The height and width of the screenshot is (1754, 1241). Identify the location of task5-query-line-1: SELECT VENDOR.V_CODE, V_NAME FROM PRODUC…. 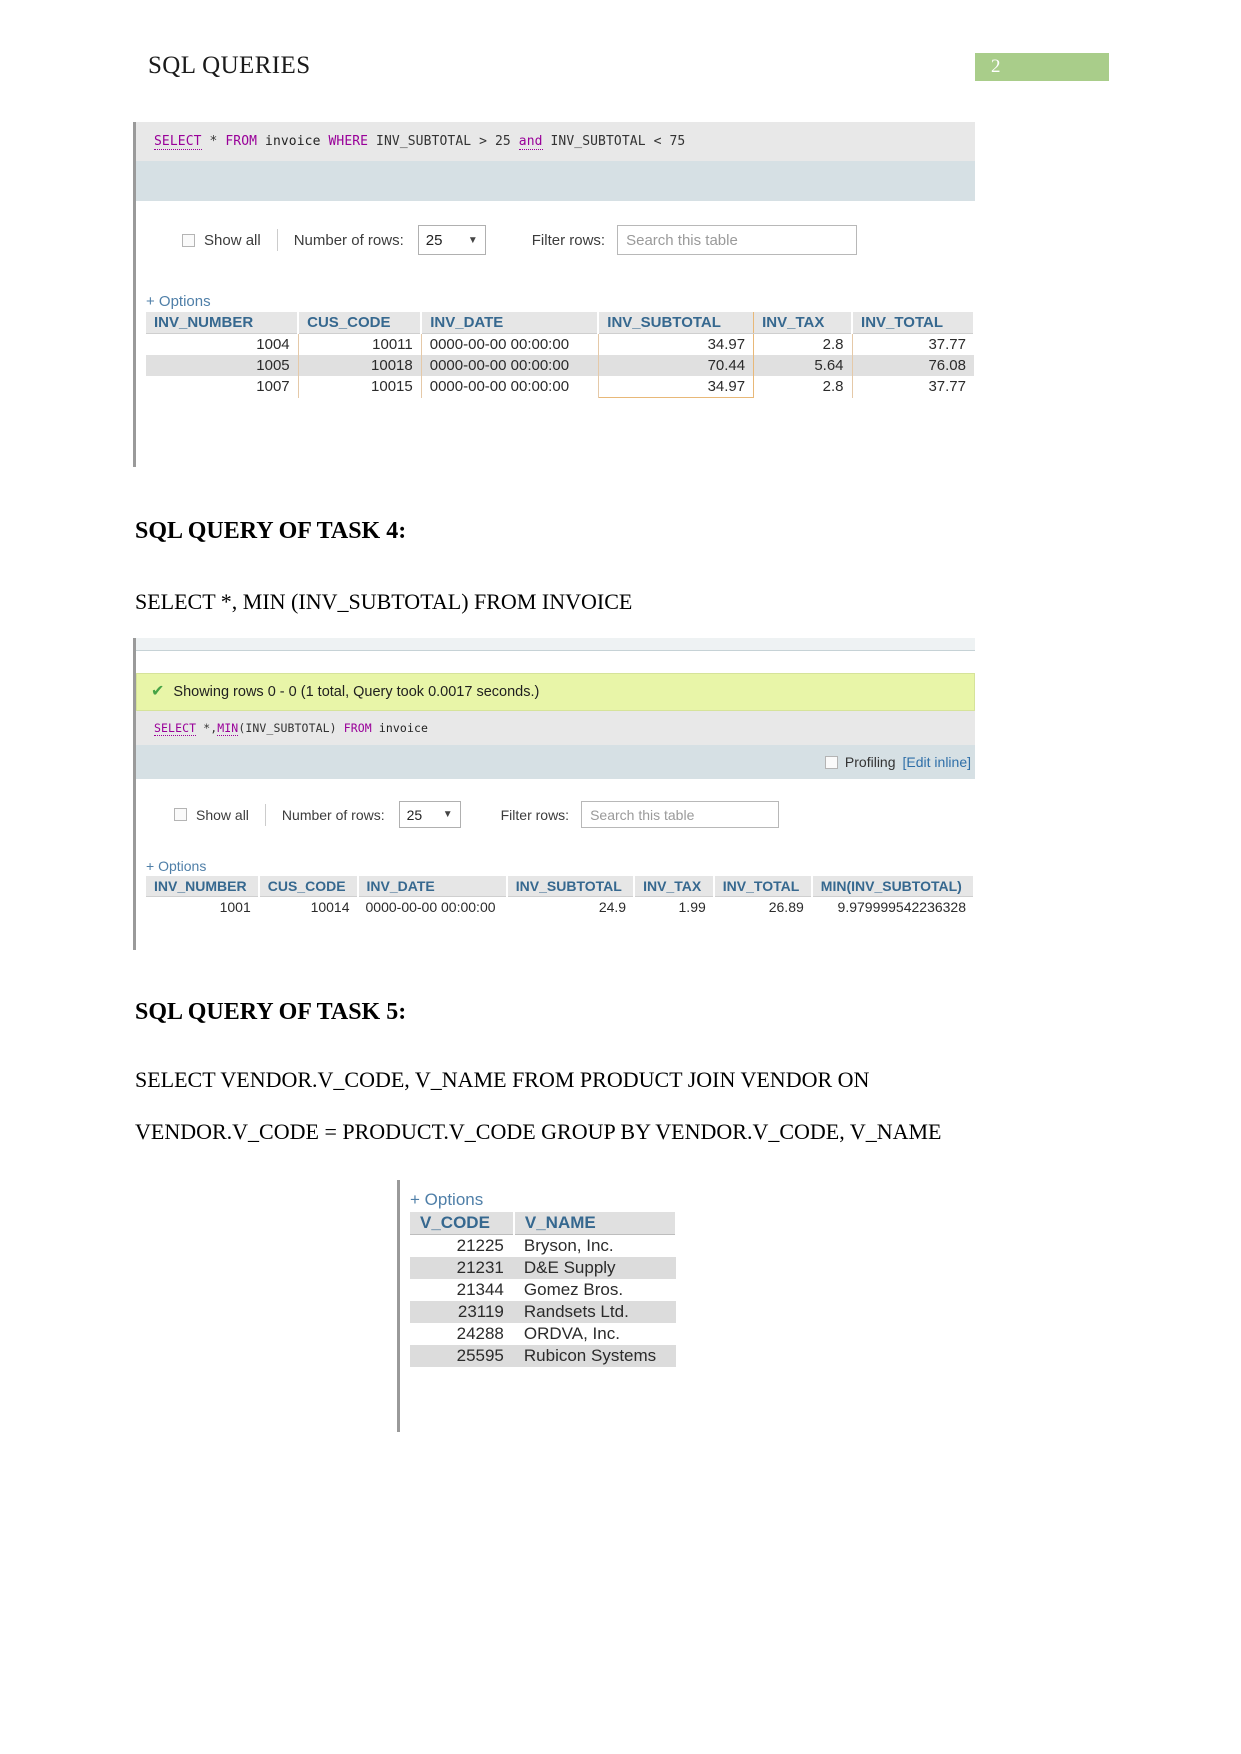
(502, 1079).